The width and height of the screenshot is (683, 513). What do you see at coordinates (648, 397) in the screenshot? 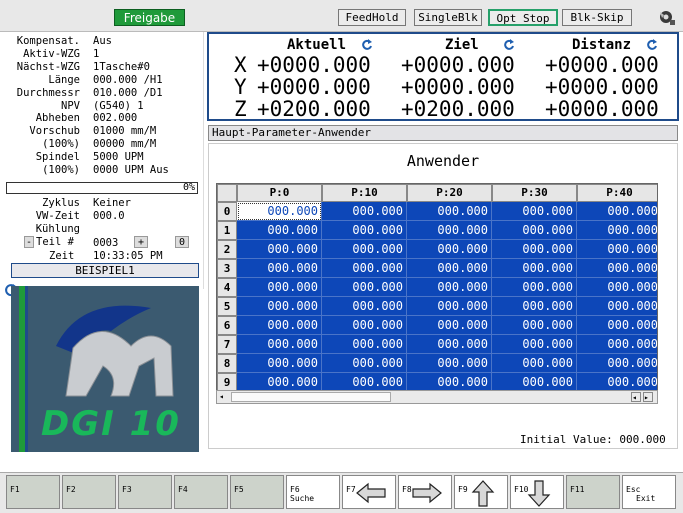
I see `scroll-right-arrow-icon: ▸` at bounding box center [648, 397].